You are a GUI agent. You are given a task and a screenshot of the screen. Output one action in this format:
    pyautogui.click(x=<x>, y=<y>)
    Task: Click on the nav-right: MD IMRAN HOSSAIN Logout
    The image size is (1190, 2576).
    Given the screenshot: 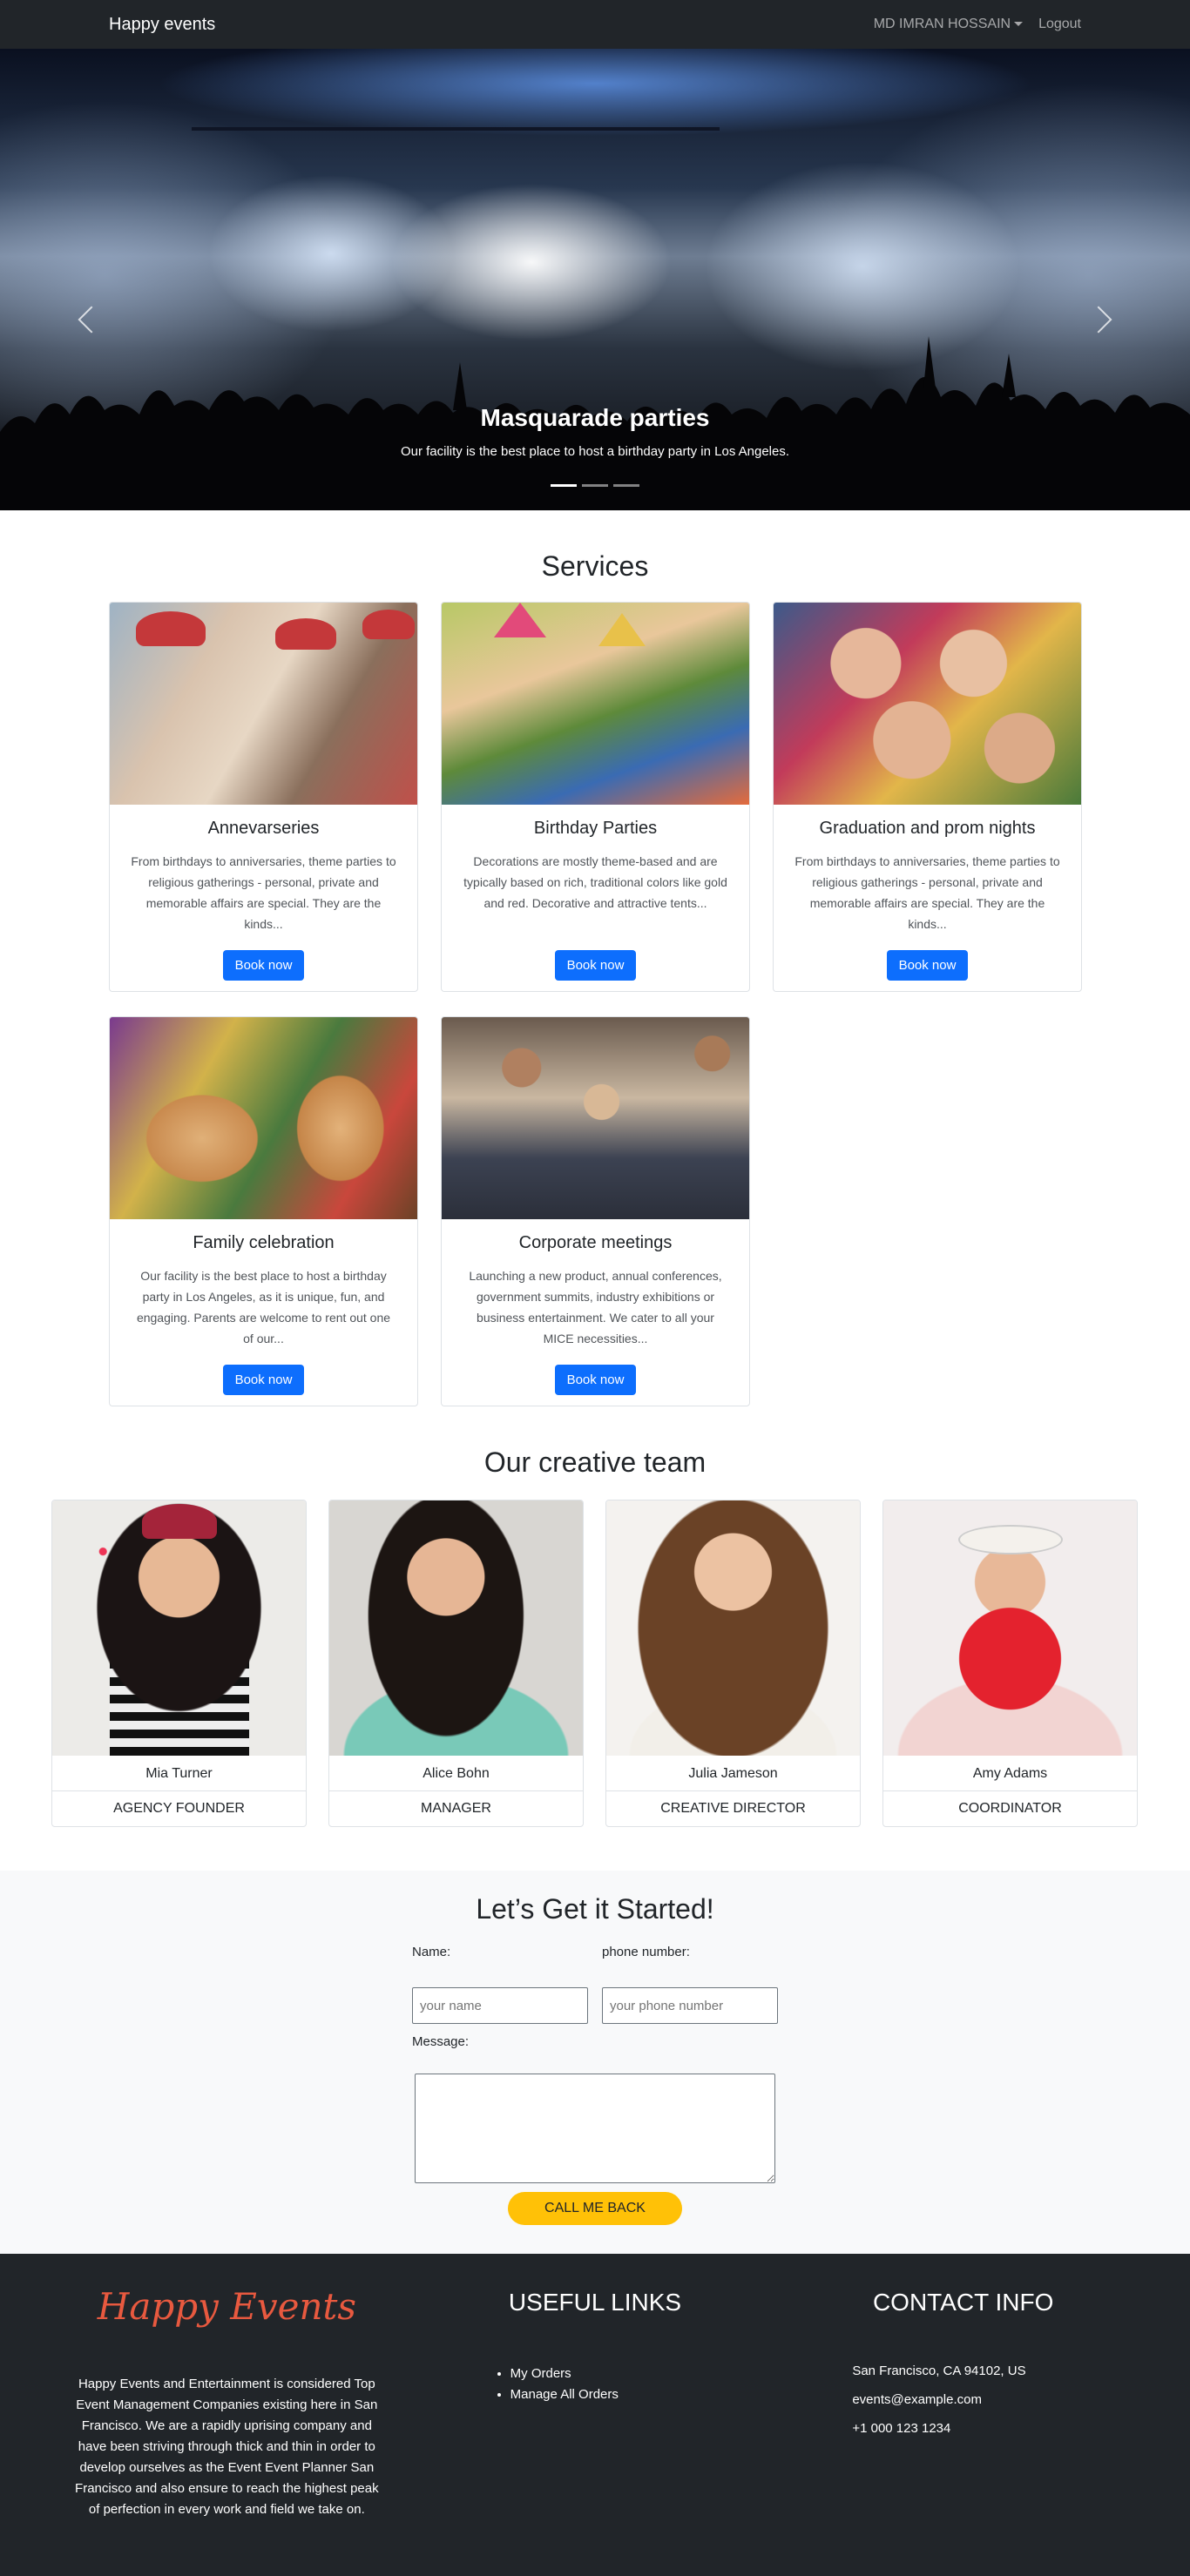 What is the action you would take?
    pyautogui.click(x=977, y=25)
    